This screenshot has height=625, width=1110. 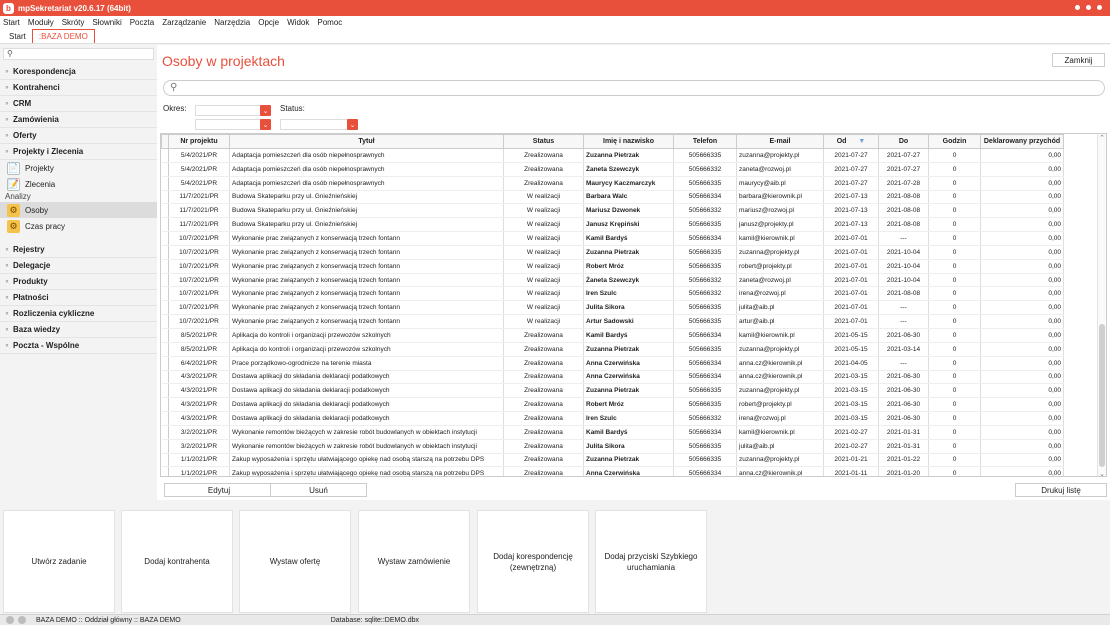 What do you see at coordinates (17, 36) in the screenshot?
I see `tab-start: Start` at bounding box center [17, 36].